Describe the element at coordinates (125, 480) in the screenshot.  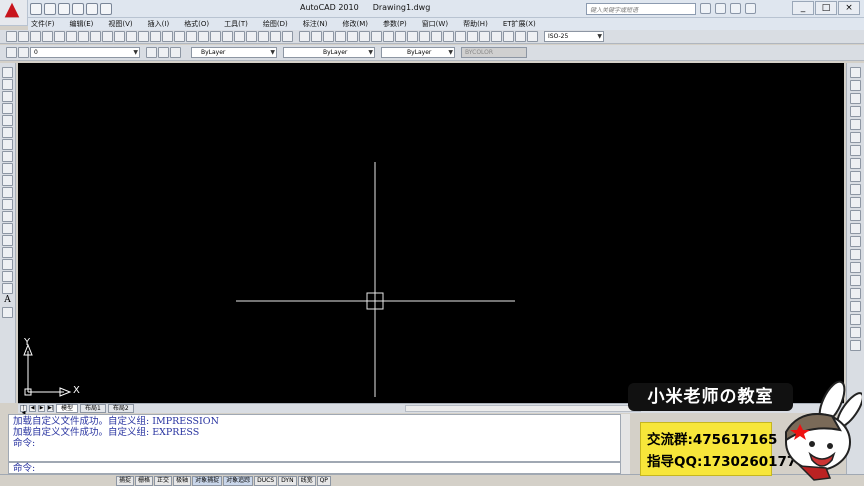
I see `status-toggle-0: 捕捉` at that location.